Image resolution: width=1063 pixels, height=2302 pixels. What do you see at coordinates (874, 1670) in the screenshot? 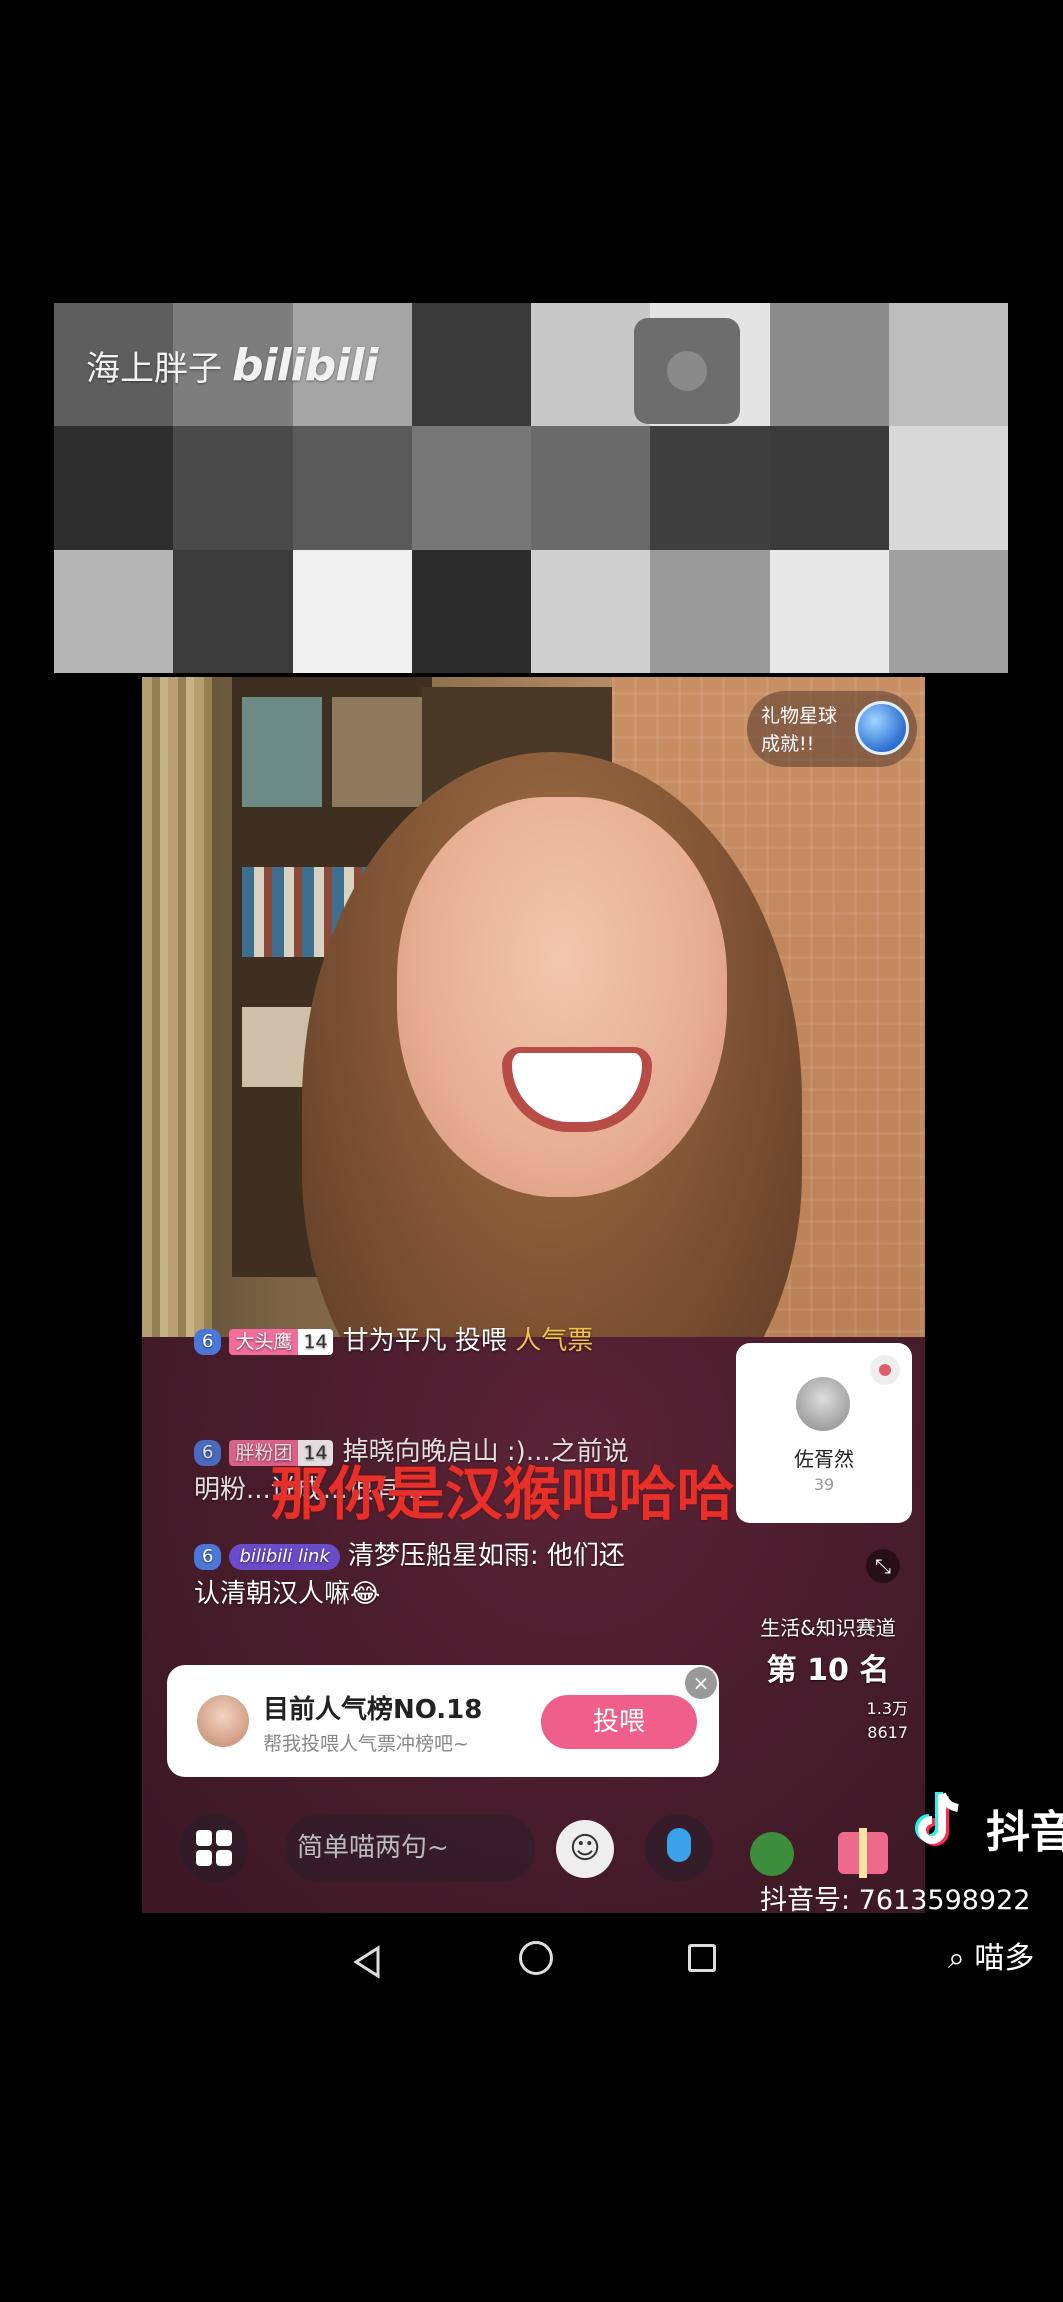
I see `ranking-suffix: 名` at bounding box center [874, 1670].